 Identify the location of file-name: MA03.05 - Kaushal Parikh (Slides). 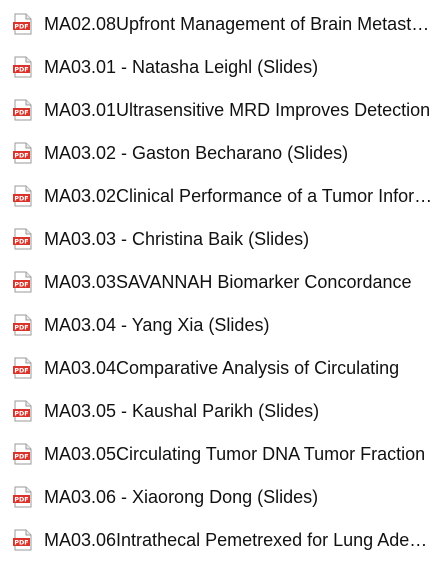
(182, 410).